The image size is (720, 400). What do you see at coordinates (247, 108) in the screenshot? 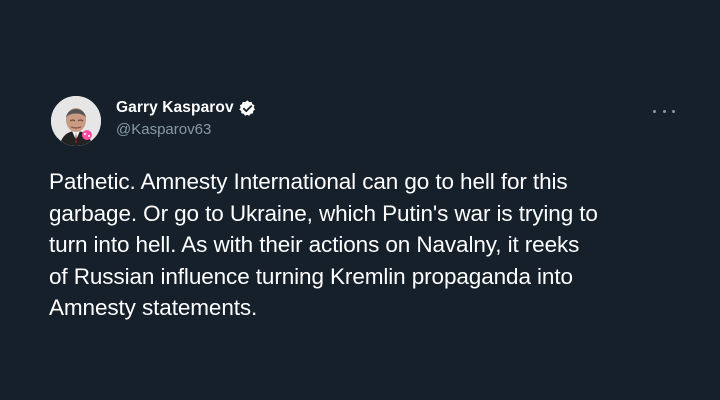
I see `verified-badge-icon` at bounding box center [247, 108].